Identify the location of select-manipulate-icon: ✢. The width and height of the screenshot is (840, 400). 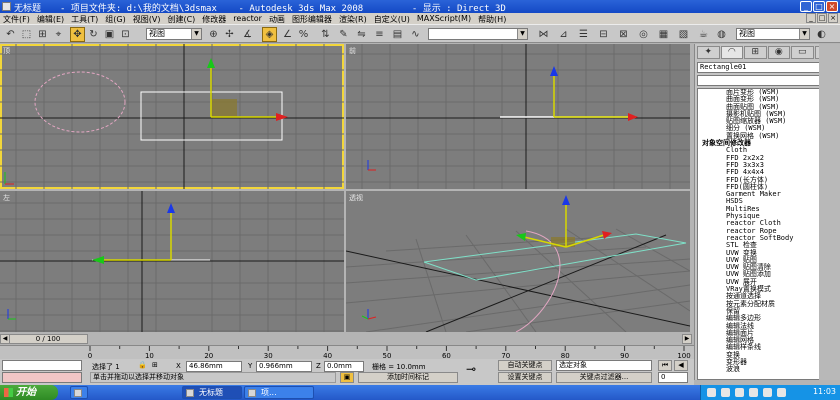
(229, 34).